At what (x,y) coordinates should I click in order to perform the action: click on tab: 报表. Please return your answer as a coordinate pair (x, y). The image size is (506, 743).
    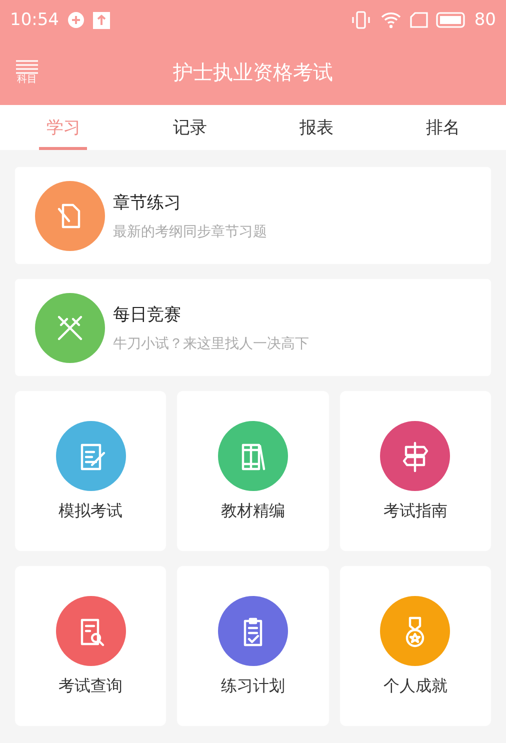
    Looking at the image, I should click on (316, 127).